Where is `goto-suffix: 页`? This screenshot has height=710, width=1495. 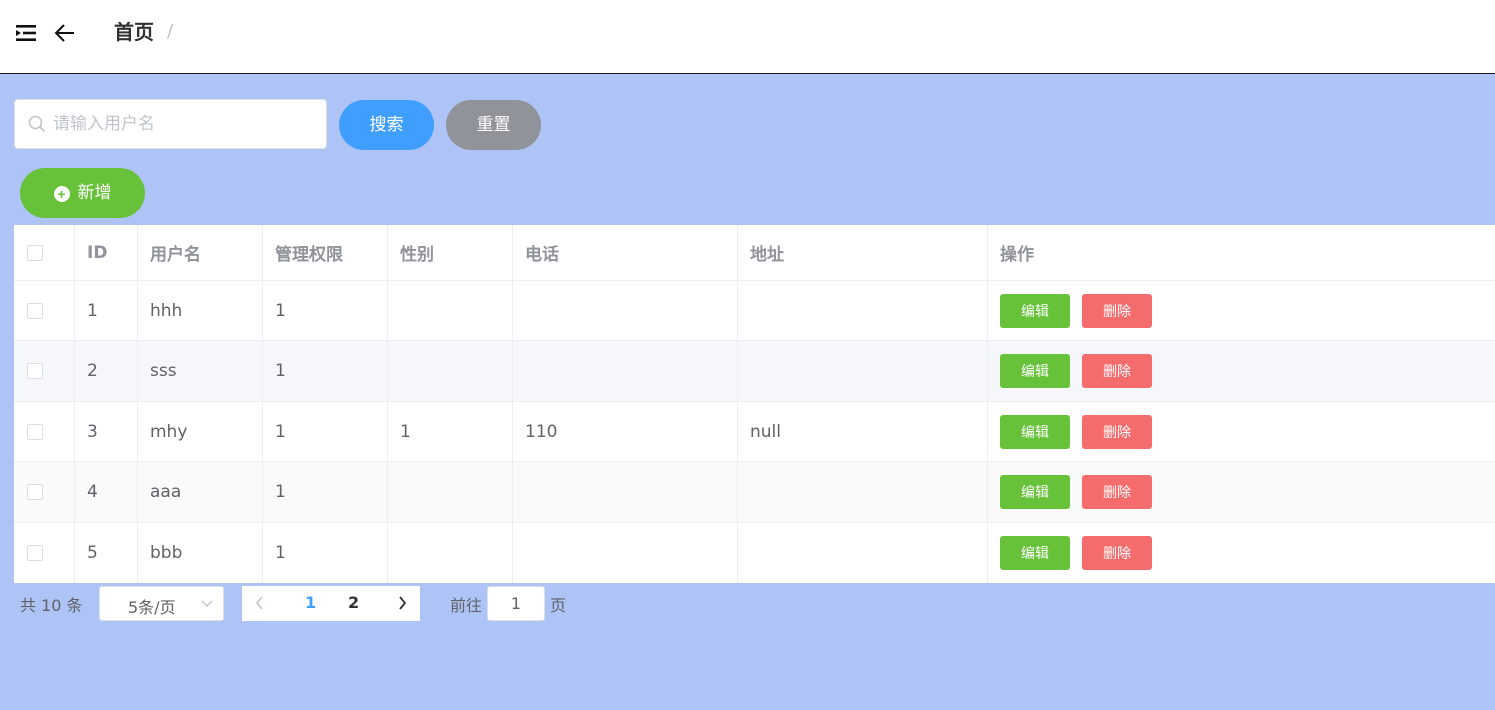 goto-suffix: 页 is located at coordinates (558, 605).